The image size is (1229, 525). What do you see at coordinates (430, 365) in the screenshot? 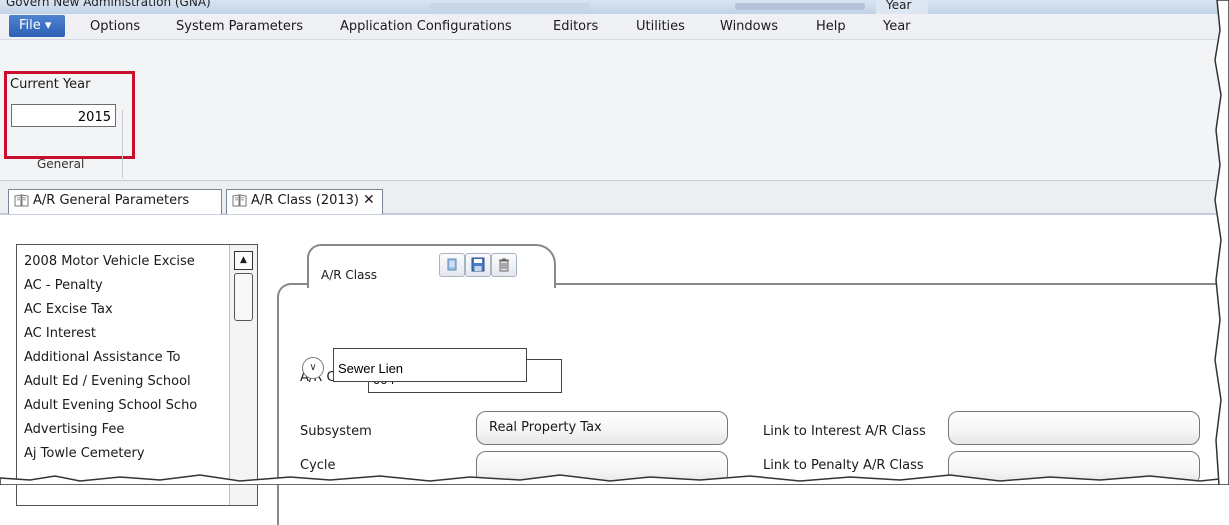
I see `description-input` at bounding box center [430, 365].